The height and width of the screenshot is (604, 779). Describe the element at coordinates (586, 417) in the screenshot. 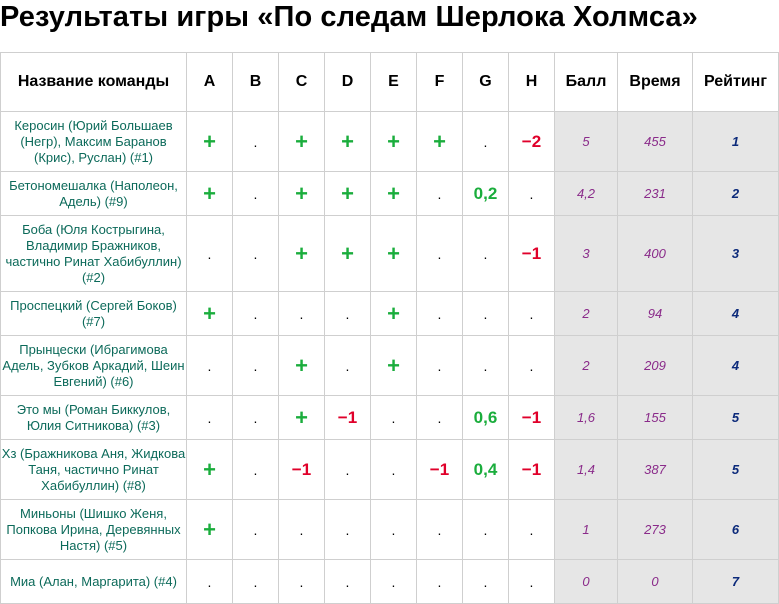

I see `score-cell: 1,6` at that location.